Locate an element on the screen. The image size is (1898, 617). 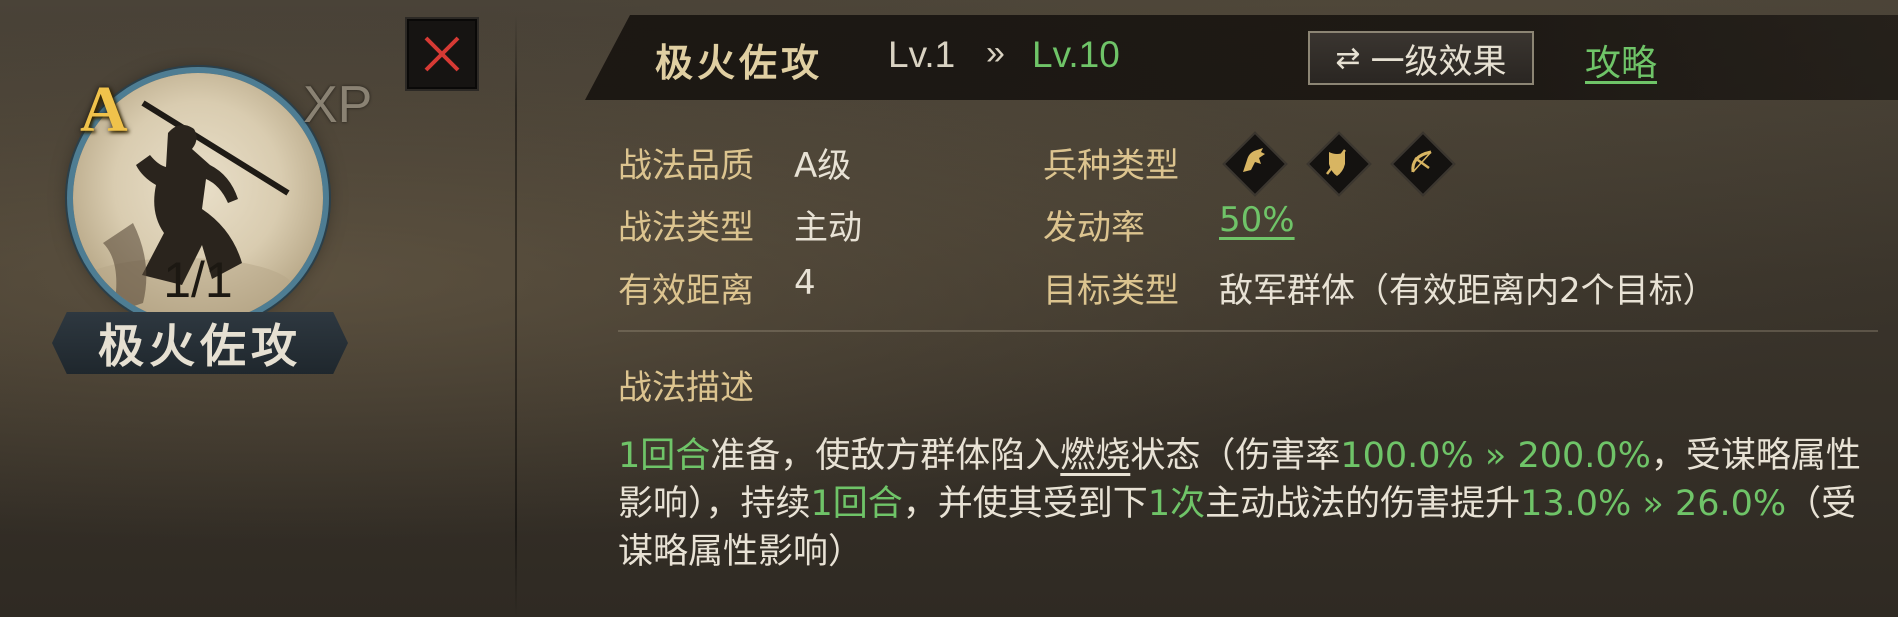
bow-icon is located at coordinates (1423, 164).